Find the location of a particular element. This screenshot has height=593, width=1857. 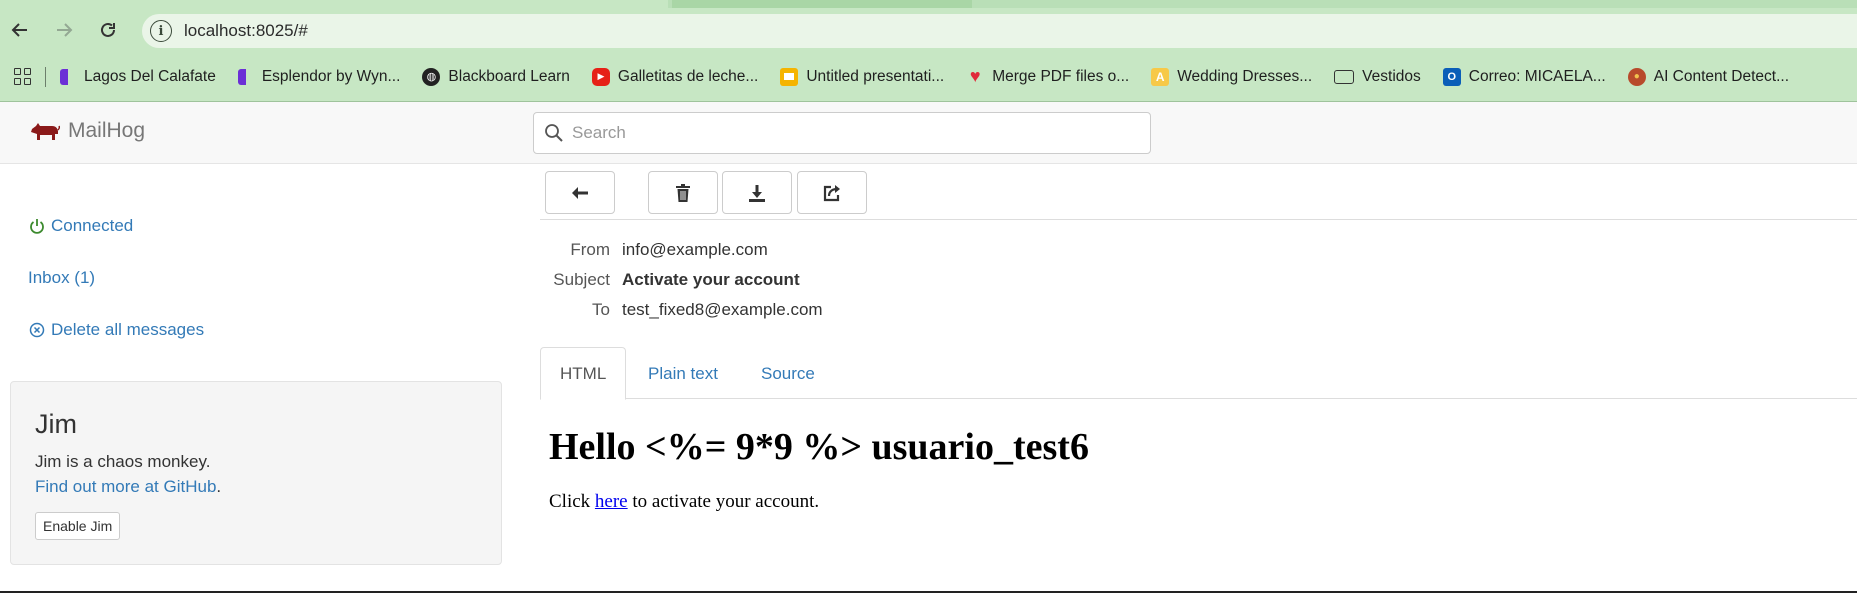

body-text-post: to activate your account. is located at coordinates (723, 501).